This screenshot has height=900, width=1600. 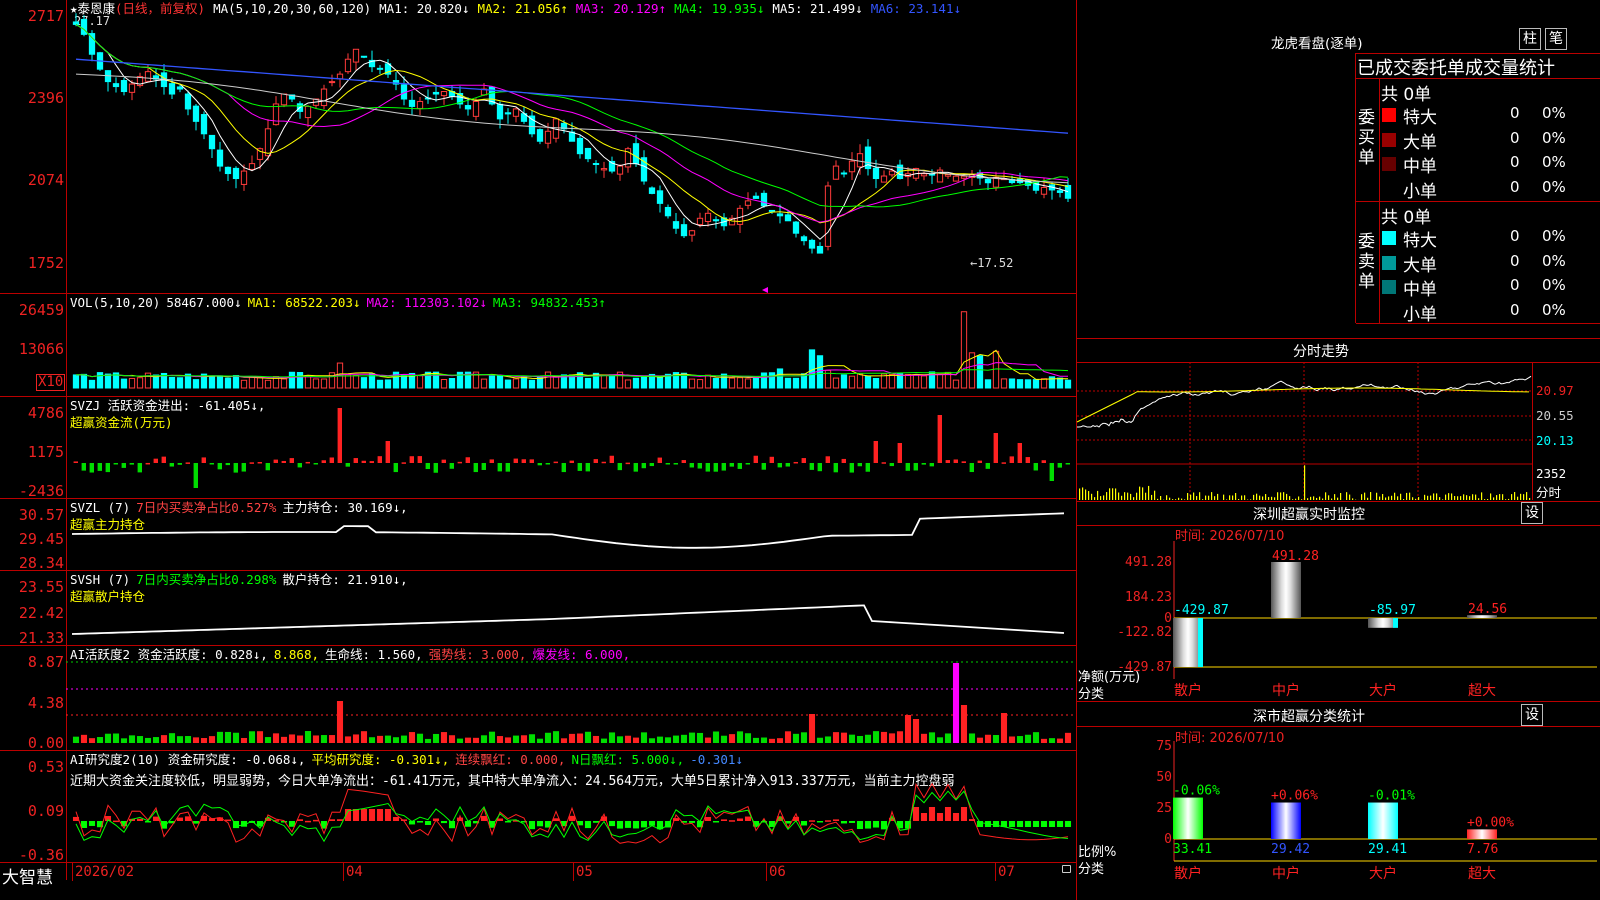 I want to click on date-label-4: 06, so click(x=777, y=872).